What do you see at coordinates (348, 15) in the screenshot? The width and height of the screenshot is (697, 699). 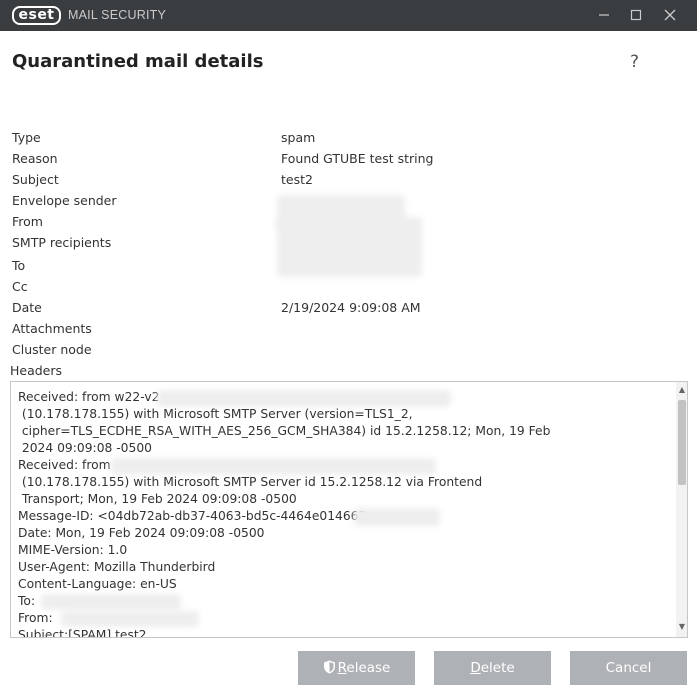 I see `title-bar: eset MAIL SECURITY` at bounding box center [348, 15].